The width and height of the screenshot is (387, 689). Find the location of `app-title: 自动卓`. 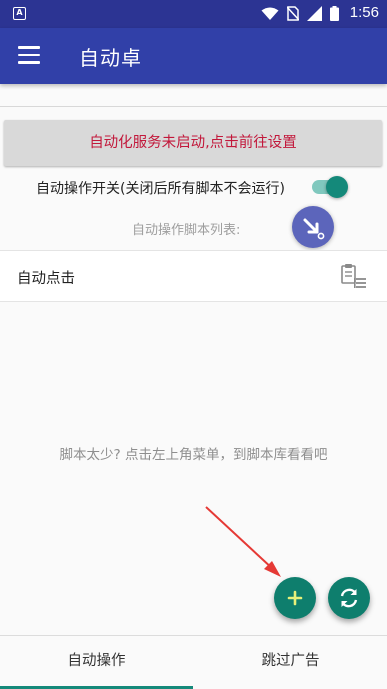

app-title: 自动卓 is located at coordinates (110, 58).